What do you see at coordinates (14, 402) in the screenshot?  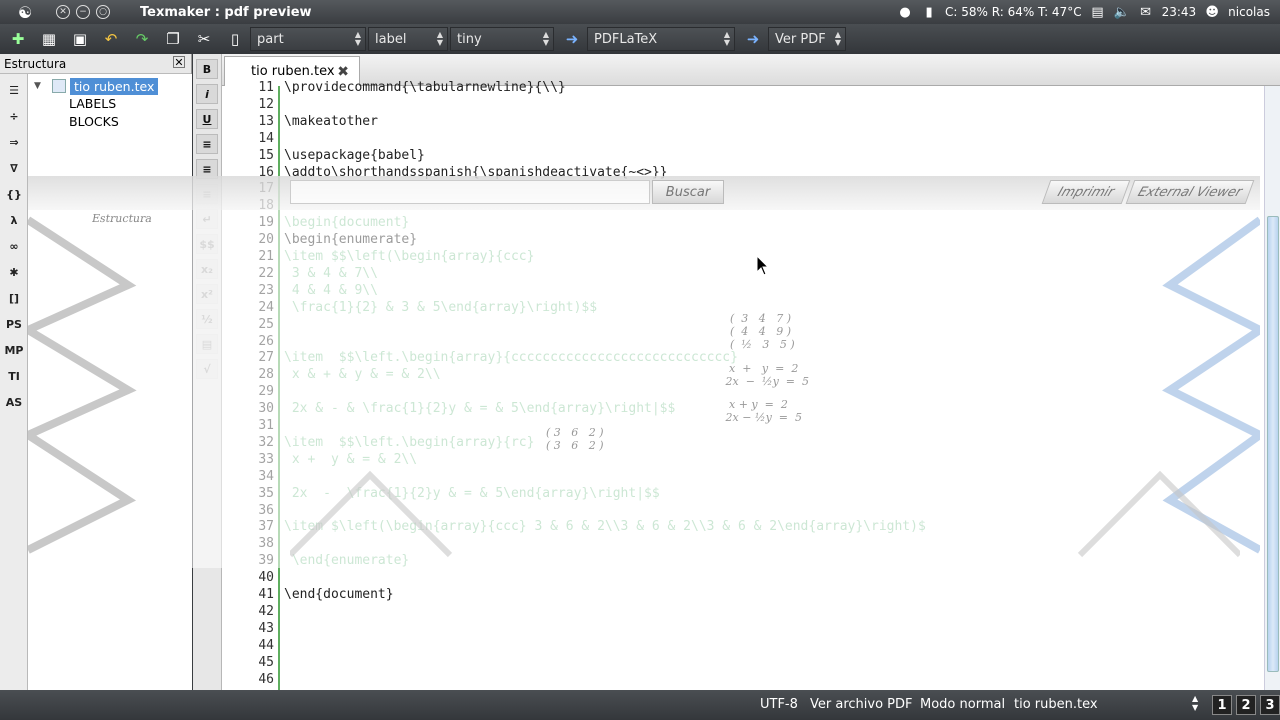 I see `asymptote-icon: AS` at bounding box center [14, 402].